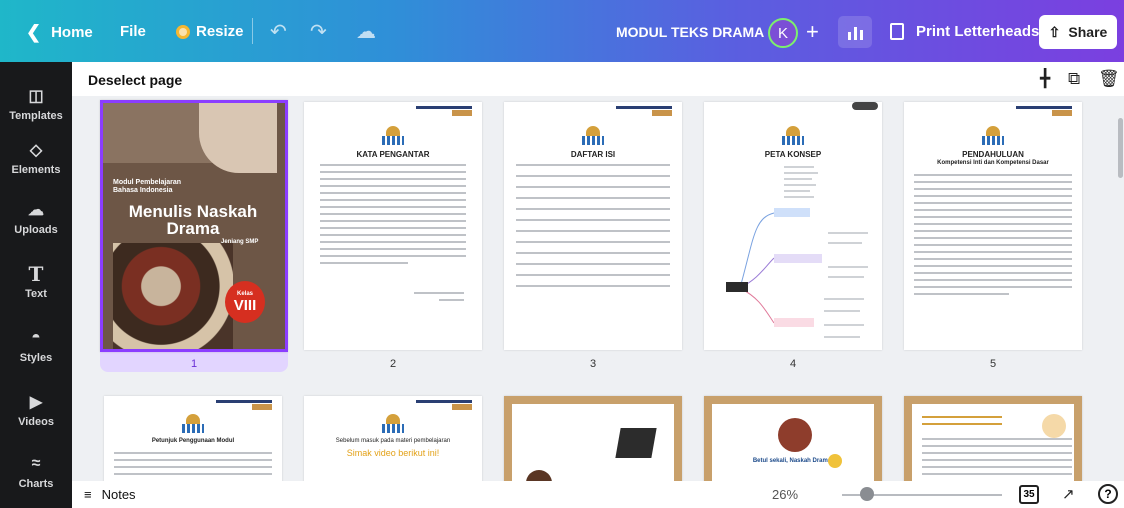  I want to click on file-menu-button: File, so click(133, 31).